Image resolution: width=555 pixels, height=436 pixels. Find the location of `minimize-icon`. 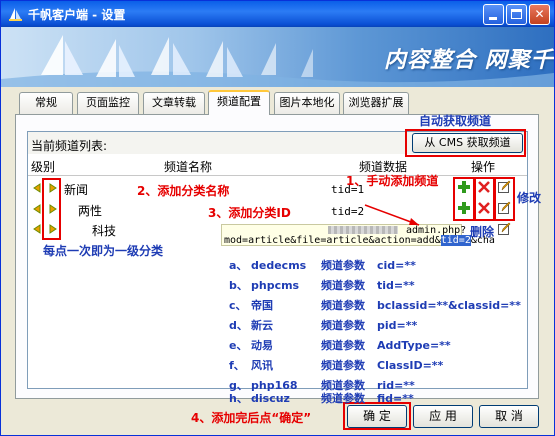

minimize-icon is located at coordinates (493, 18).